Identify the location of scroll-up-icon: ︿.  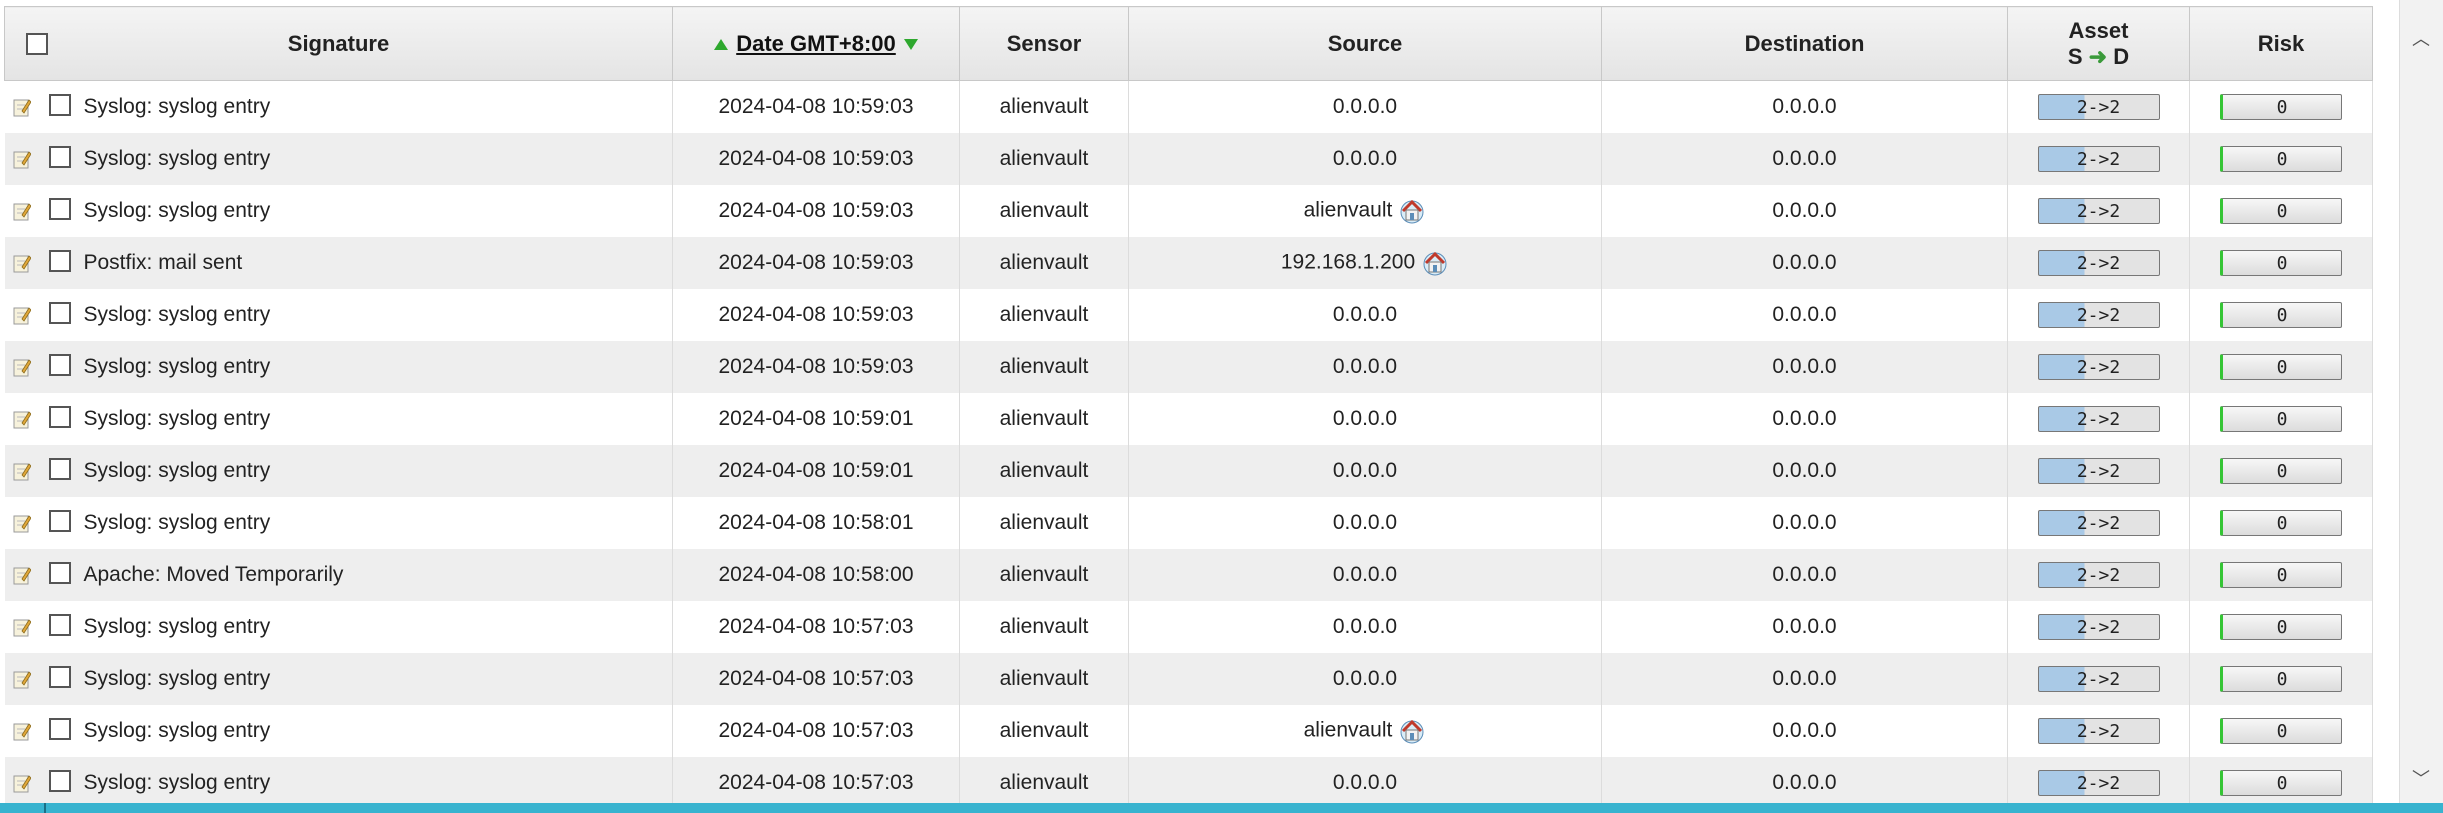
(2421, 39).